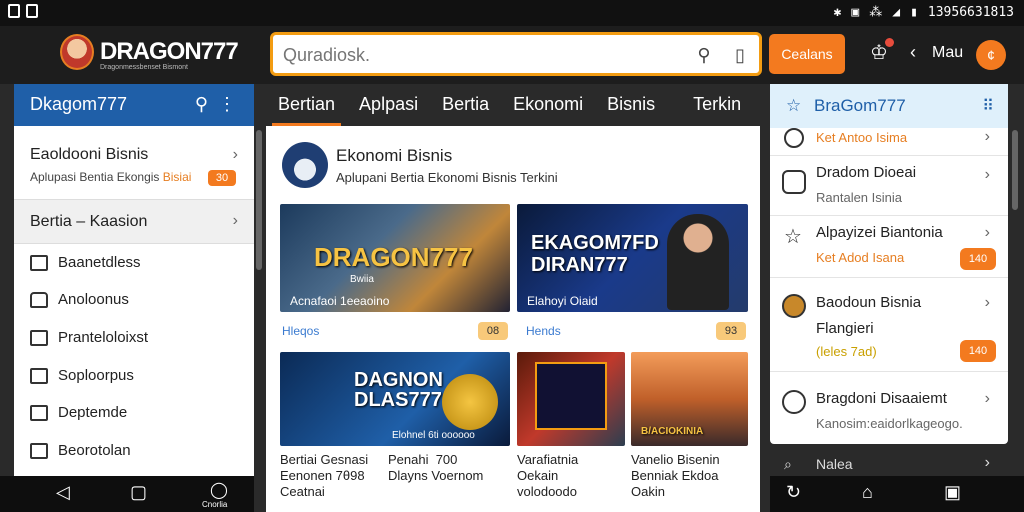 The width and height of the screenshot is (1024, 512). I want to click on left-item-5: Deptemde, so click(78, 412).